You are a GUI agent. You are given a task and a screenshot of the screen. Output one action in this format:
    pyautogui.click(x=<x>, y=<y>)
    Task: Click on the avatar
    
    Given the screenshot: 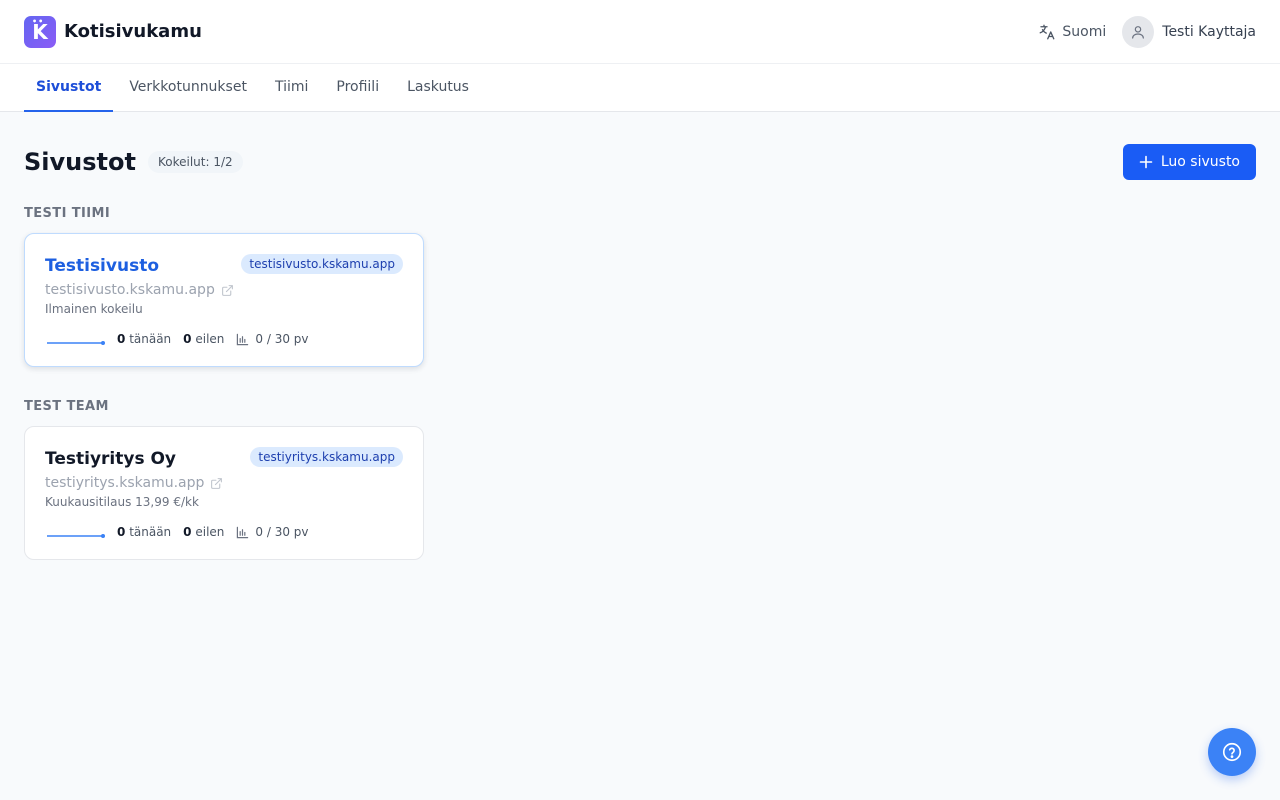 What is the action you would take?
    pyautogui.click(x=1138, y=31)
    